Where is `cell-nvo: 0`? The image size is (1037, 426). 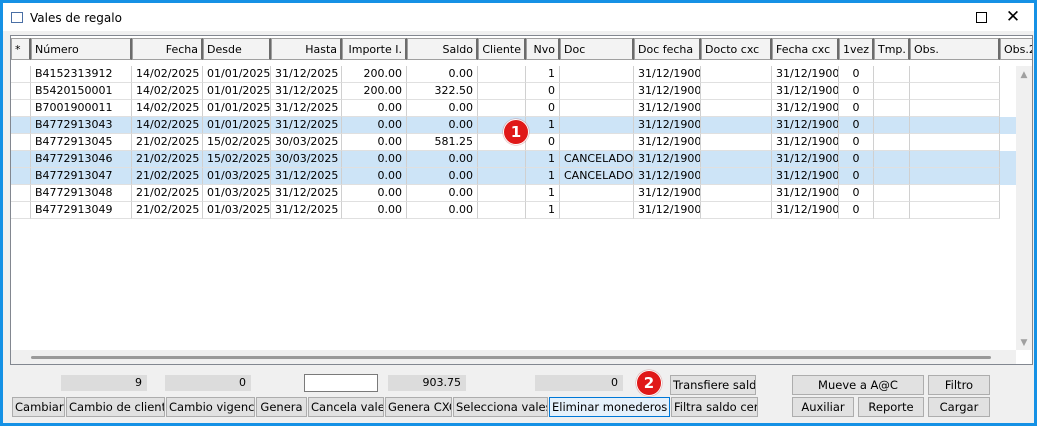 cell-nvo: 0 is located at coordinates (543, 91).